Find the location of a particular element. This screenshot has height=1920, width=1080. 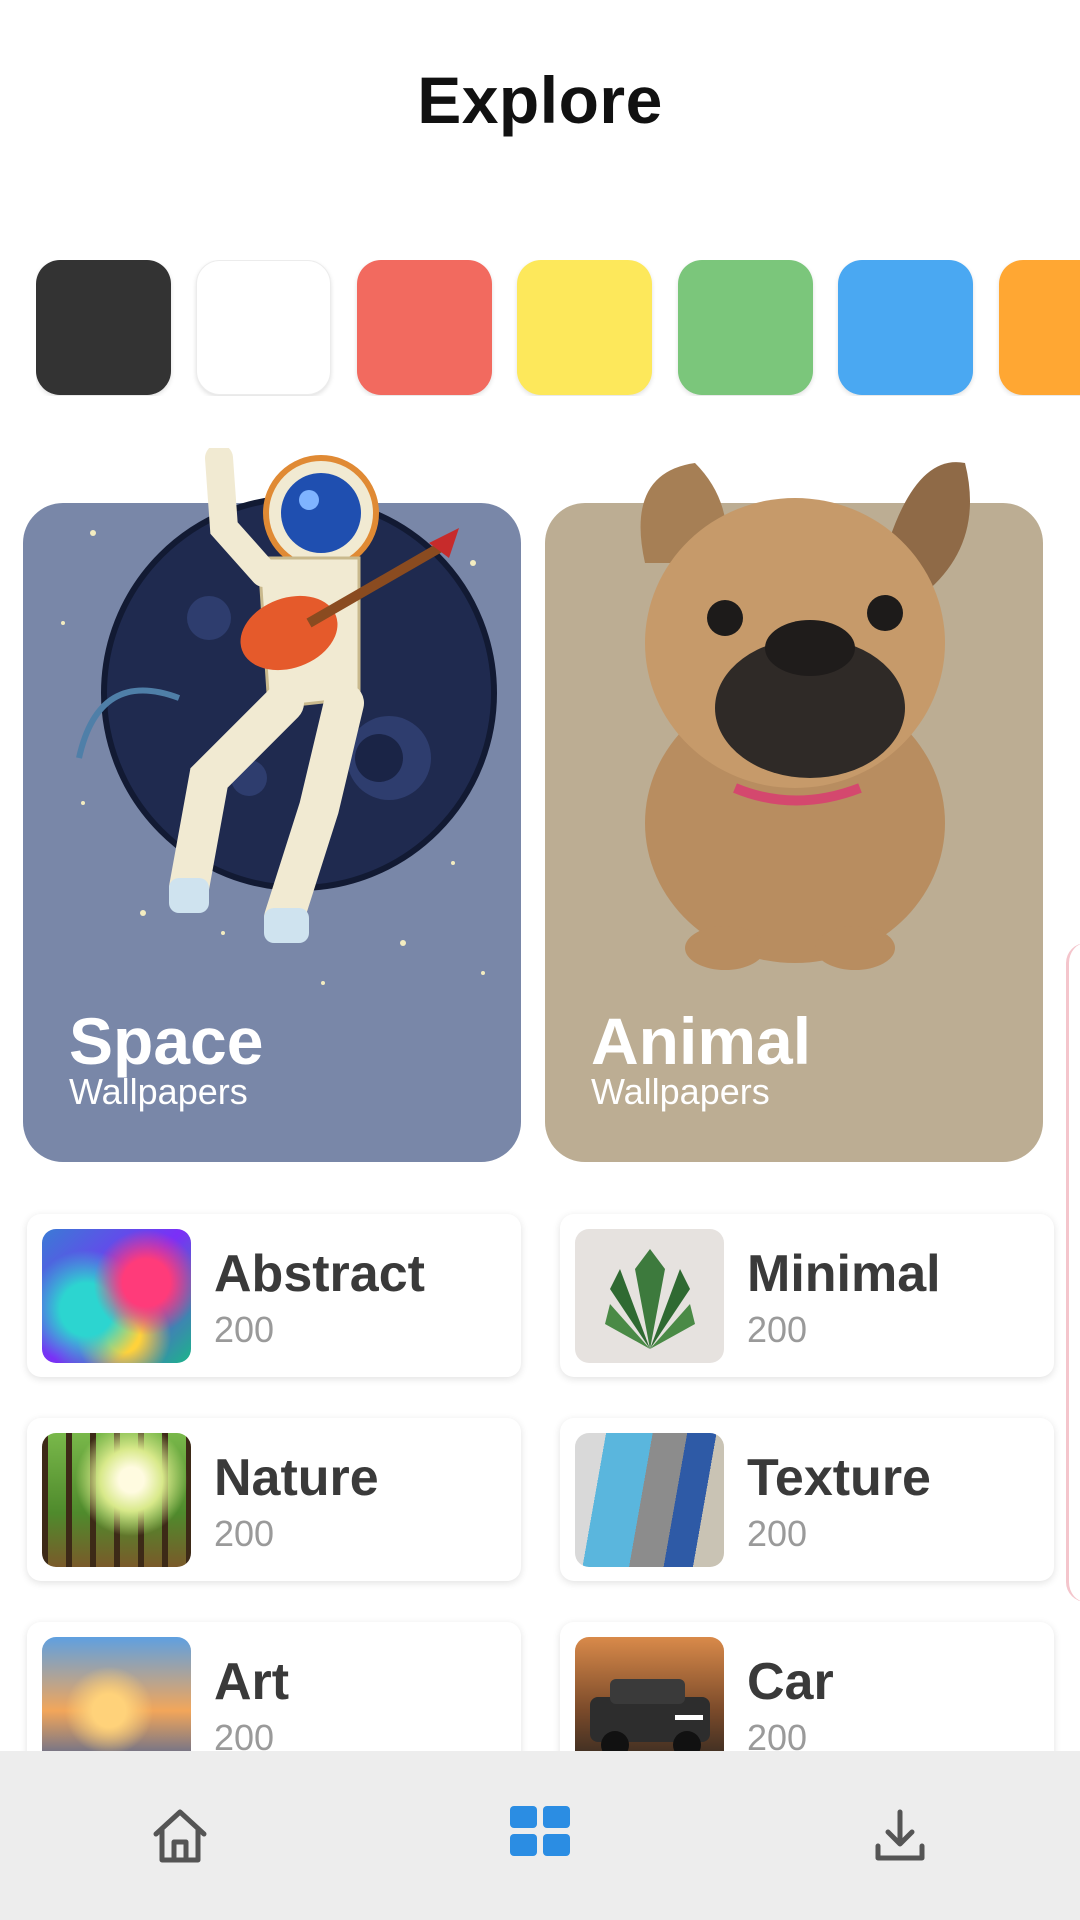

astronaut-illustration is located at coordinates (286, 695).